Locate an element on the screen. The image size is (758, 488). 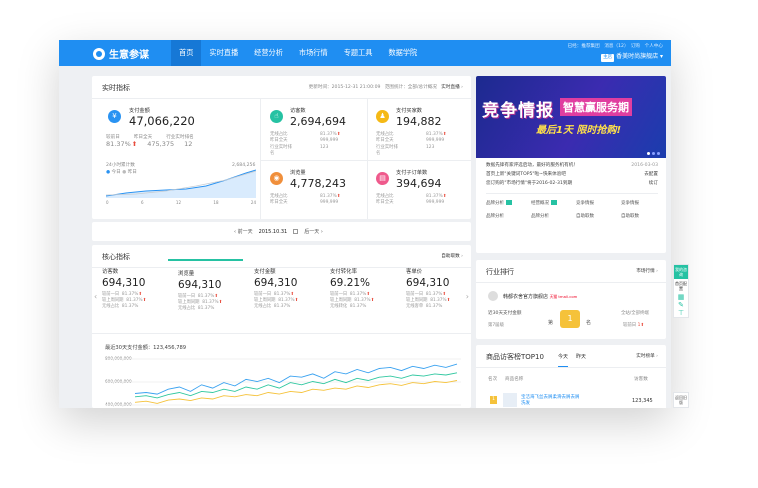
shop-badge: 主店 is located at coordinates (608, 58).